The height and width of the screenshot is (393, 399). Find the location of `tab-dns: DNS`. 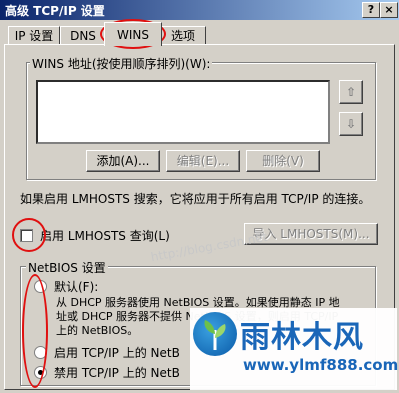

tab-dns: DNS is located at coordinates (83, 35).